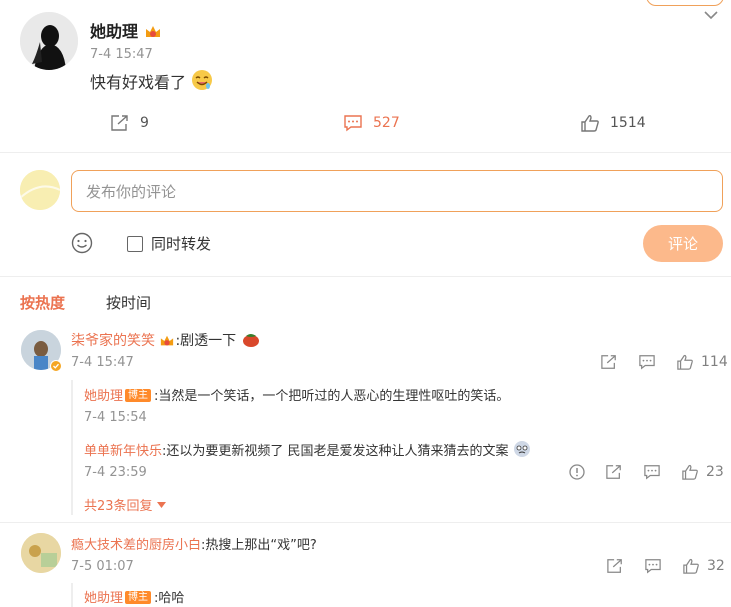  I want to click on comment-text: :热搜上那出“戏”吧?, so click(259, 545).